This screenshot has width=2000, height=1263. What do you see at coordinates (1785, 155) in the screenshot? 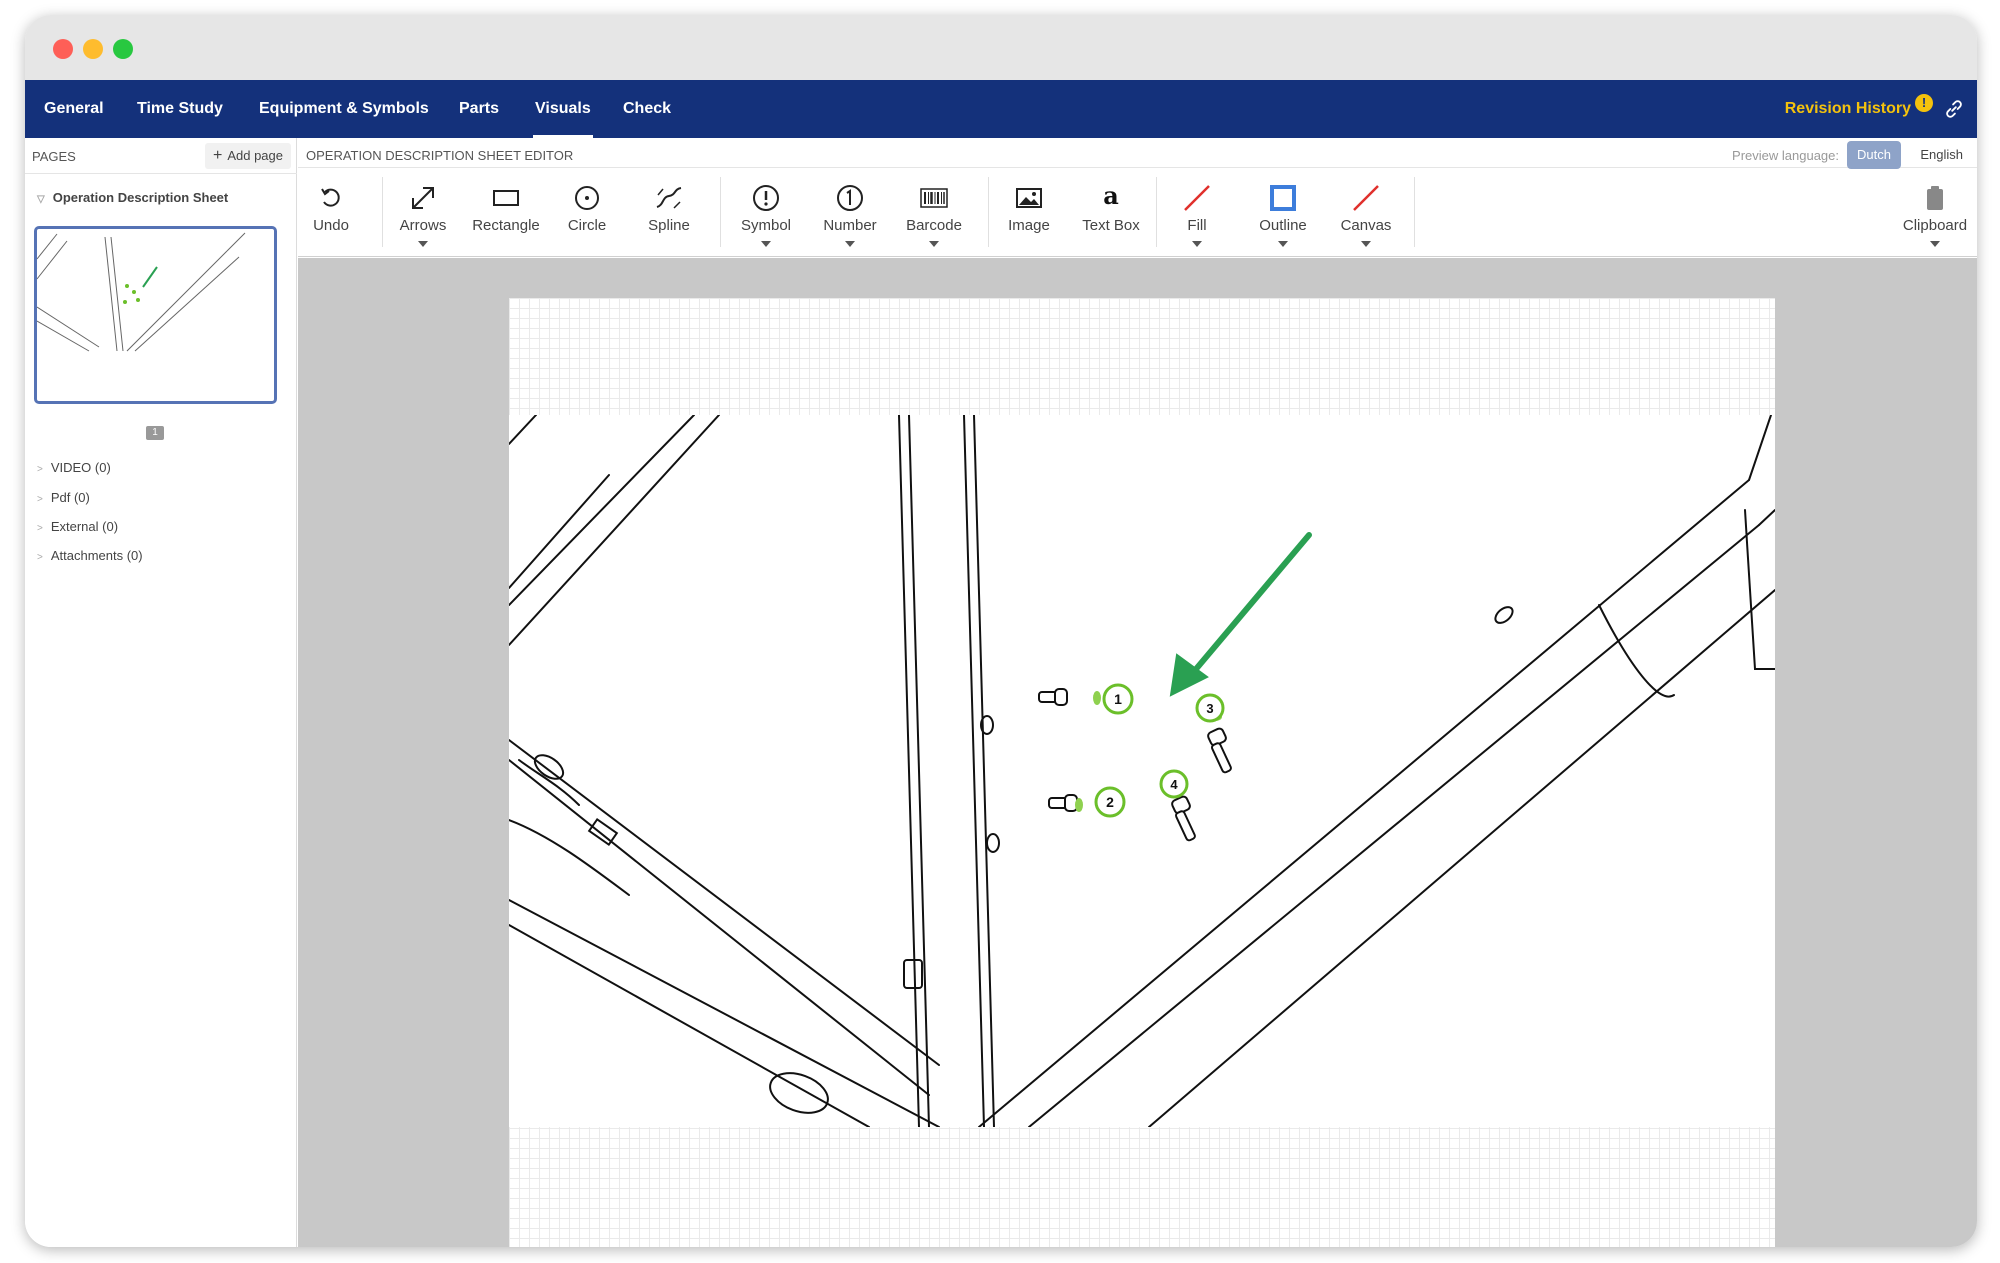
I see `preview-language-label: Preview language:` at bounding box center [1785, 155].